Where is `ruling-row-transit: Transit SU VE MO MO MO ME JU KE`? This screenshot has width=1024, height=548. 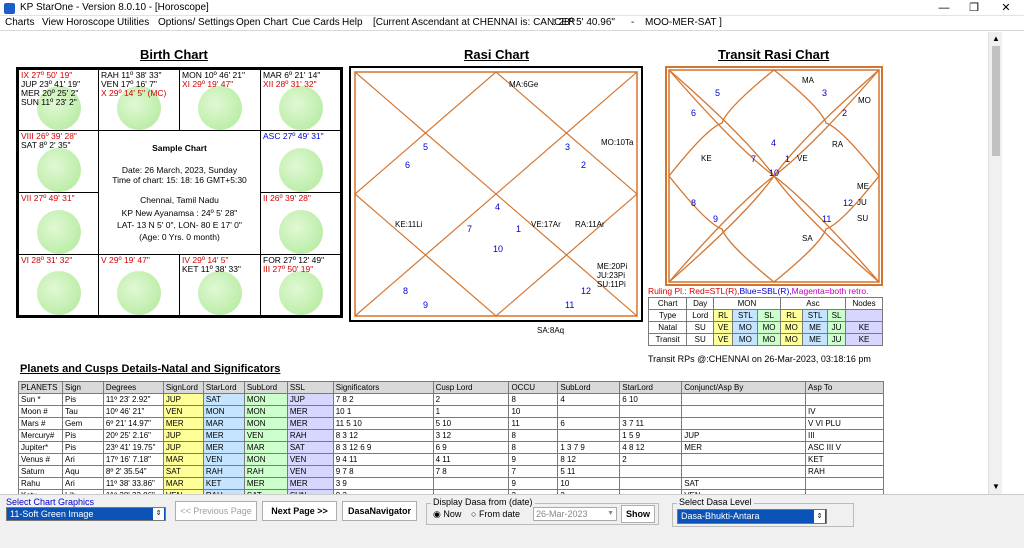
ruling-row-transit: Transit SU VE MO MO MO ME JU KE is located at coordinates (765, 339).